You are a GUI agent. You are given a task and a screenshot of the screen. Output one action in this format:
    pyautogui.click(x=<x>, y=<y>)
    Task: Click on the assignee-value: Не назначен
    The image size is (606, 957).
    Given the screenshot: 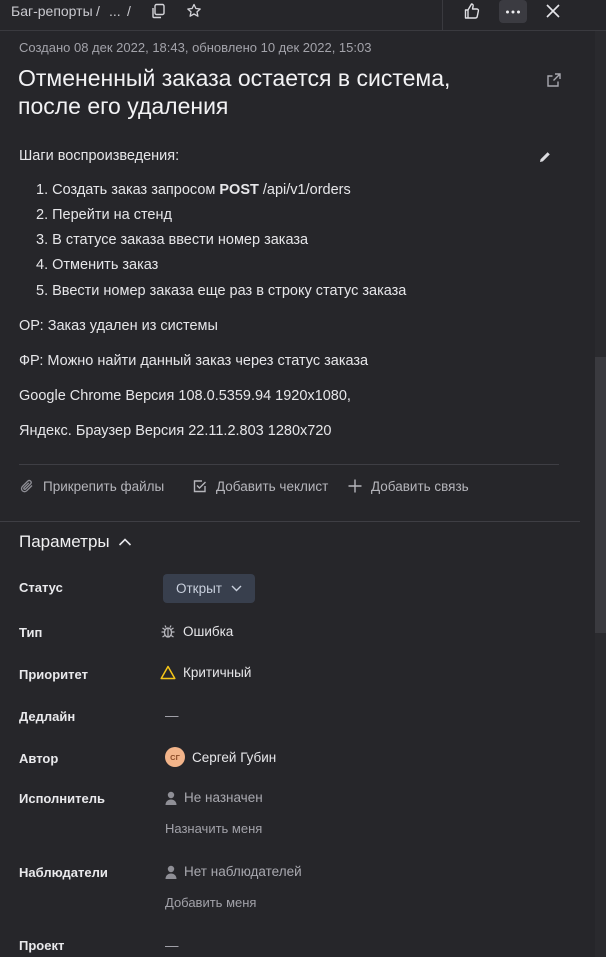 What is the action you would take?
    pyautogui.click(x=214, y=797)
    